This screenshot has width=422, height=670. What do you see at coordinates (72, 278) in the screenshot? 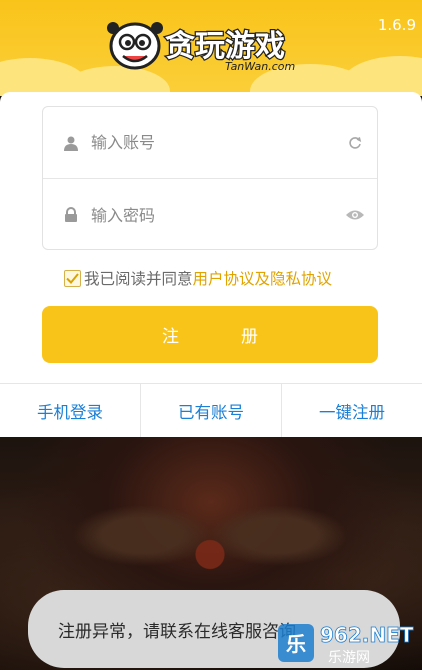
I see `agreement-checkbox` at bounding box center [72, 278].